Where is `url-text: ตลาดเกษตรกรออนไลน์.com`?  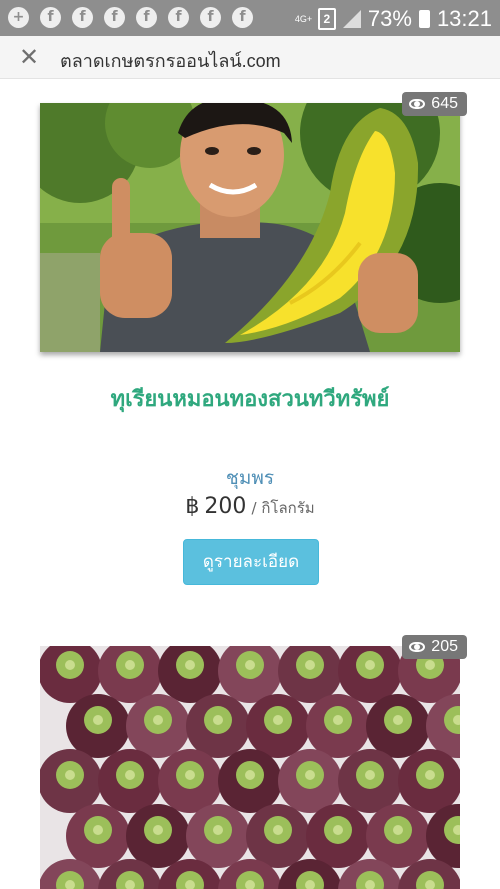 url-text: ตลาดเกษตรกรออนไลน์.com is located at coordinates (170, 60).